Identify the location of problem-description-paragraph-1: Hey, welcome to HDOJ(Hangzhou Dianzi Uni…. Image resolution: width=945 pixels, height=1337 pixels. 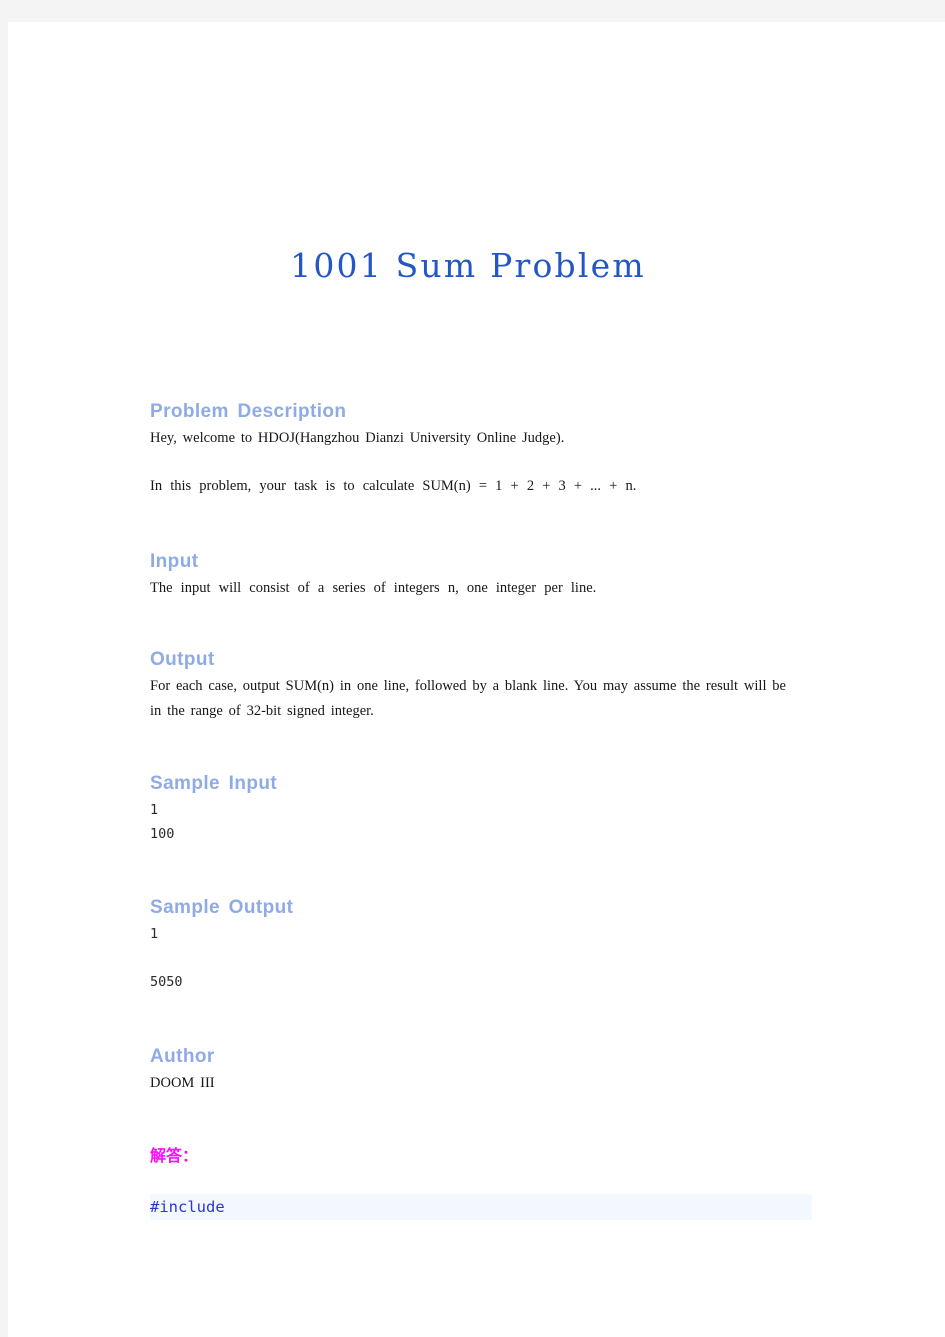
(357, 437).